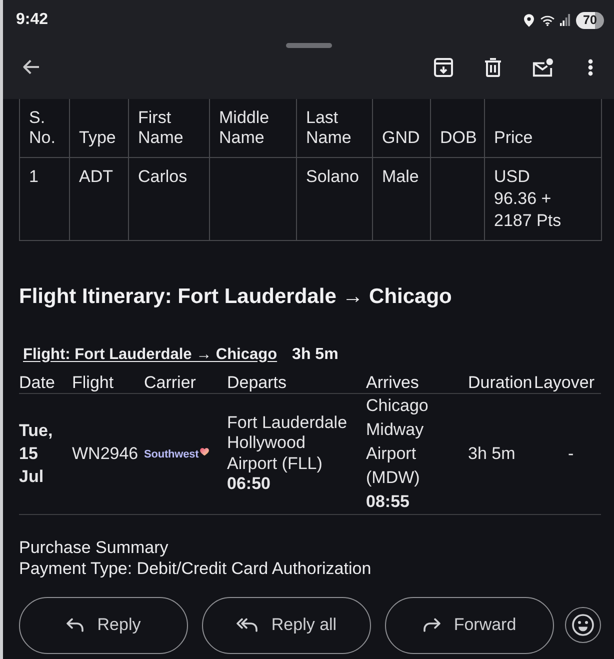  I want to click on flight-duration: 3h 5m, so click(315, 354).